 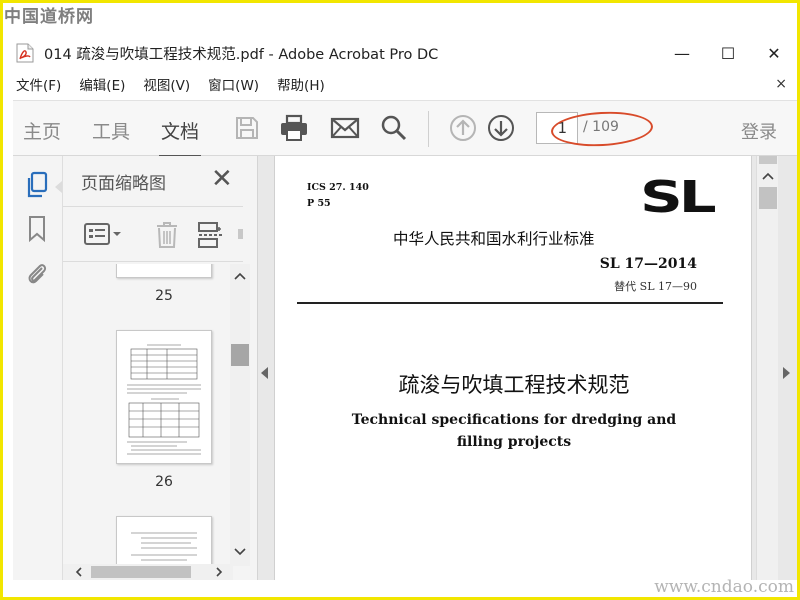 I want to click on document-scroll-thumb, so click(x=768, y=198).